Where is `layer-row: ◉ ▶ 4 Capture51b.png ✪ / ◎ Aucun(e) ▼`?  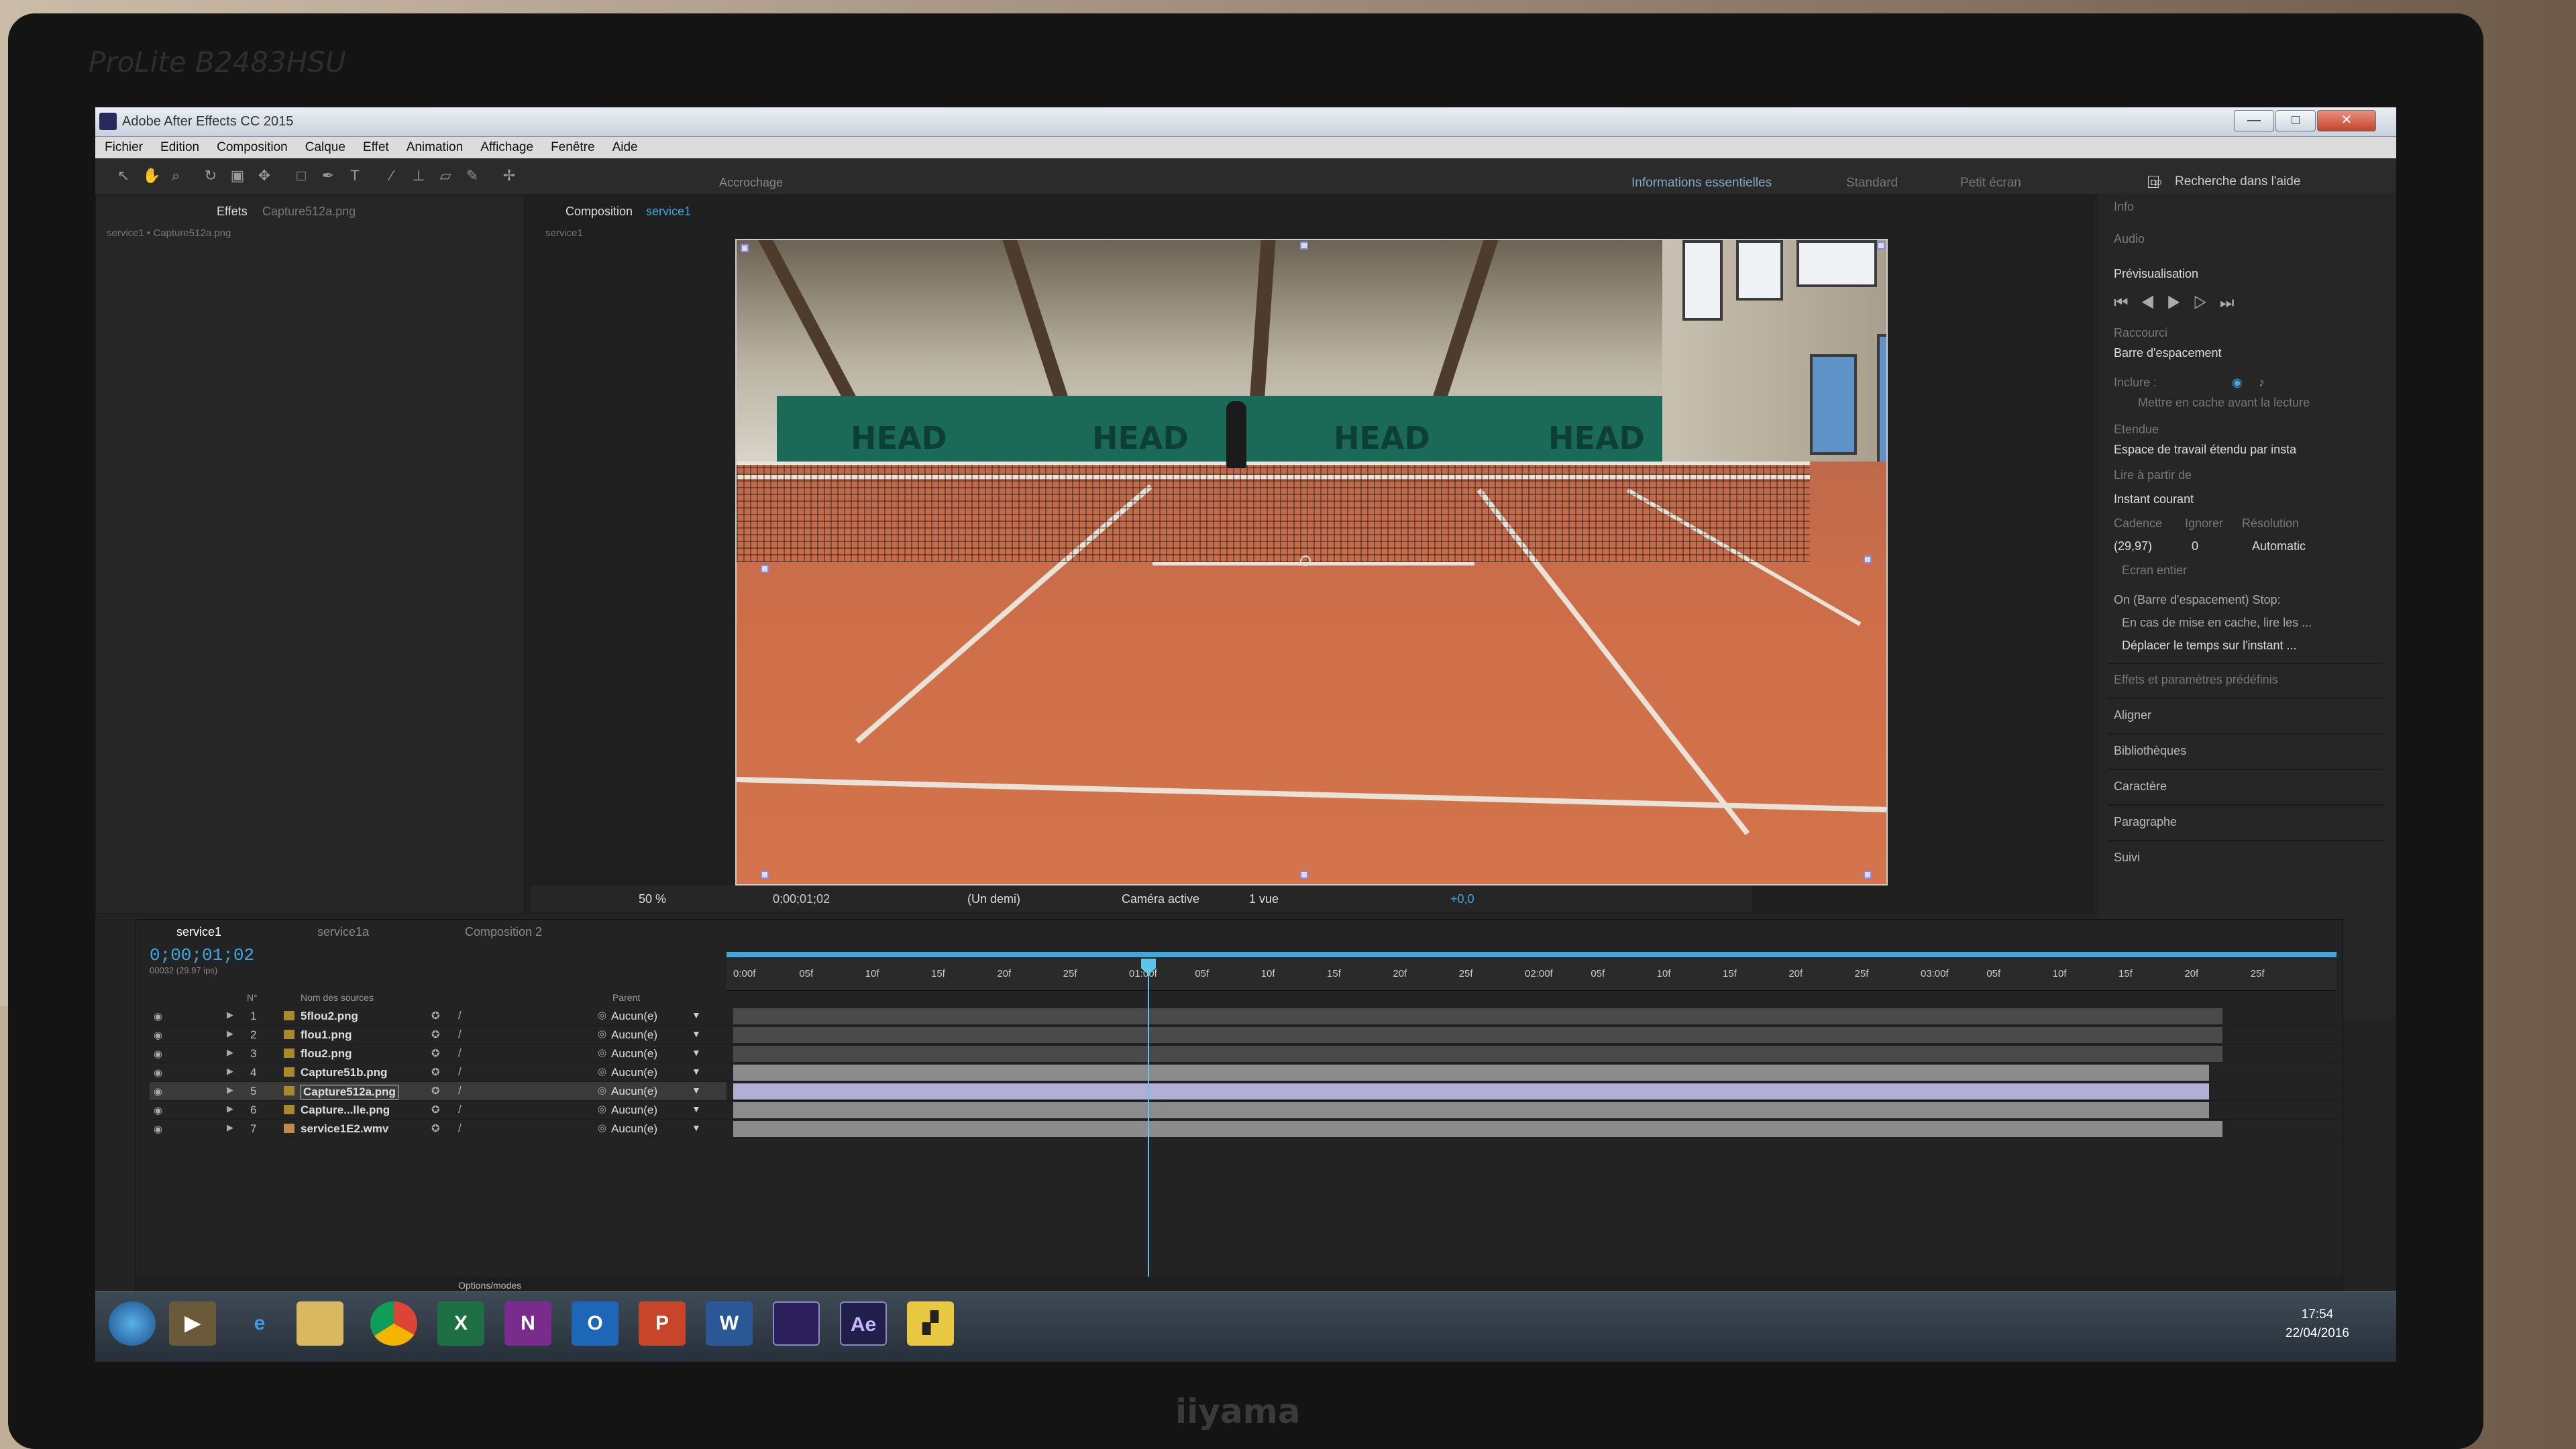
layer-row: ◉ ▶ 4 Capture51b.png ✪ / ◎ Aucun(e) ▼ is located at coordinates (438, 1072).